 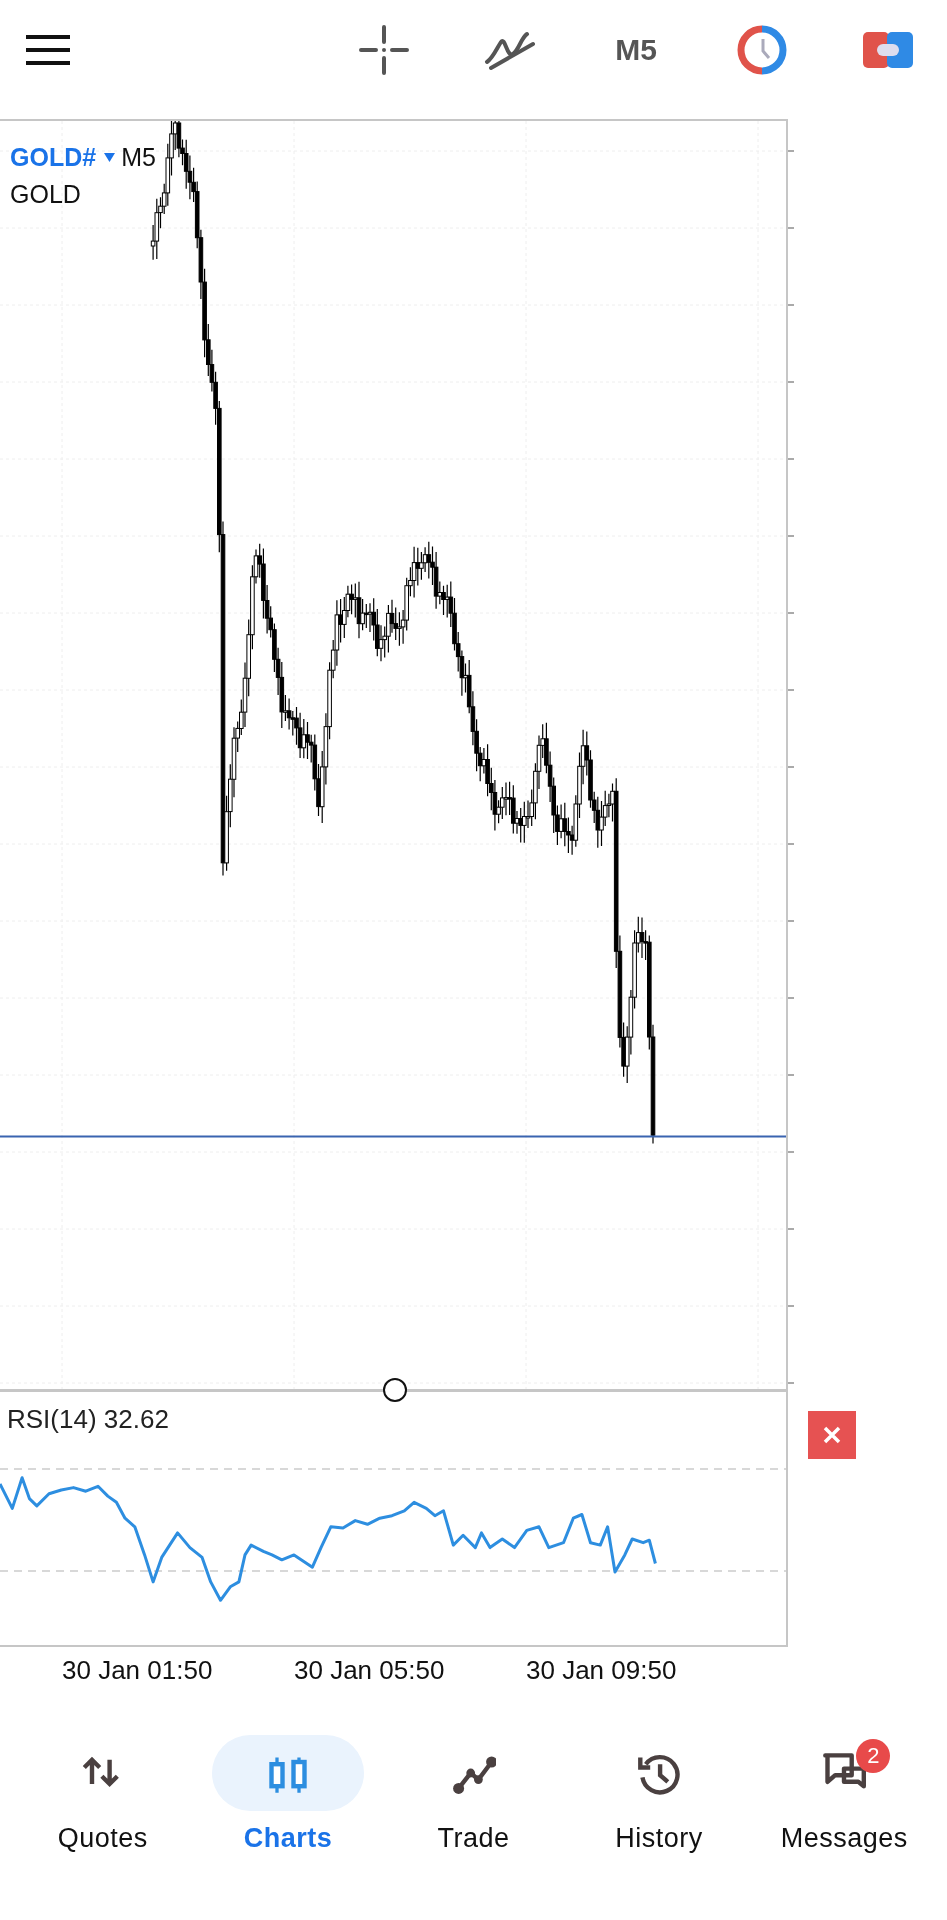 I want to click on time-axis-label: 30 Jan 09:50, so click(x=602, y=1671).